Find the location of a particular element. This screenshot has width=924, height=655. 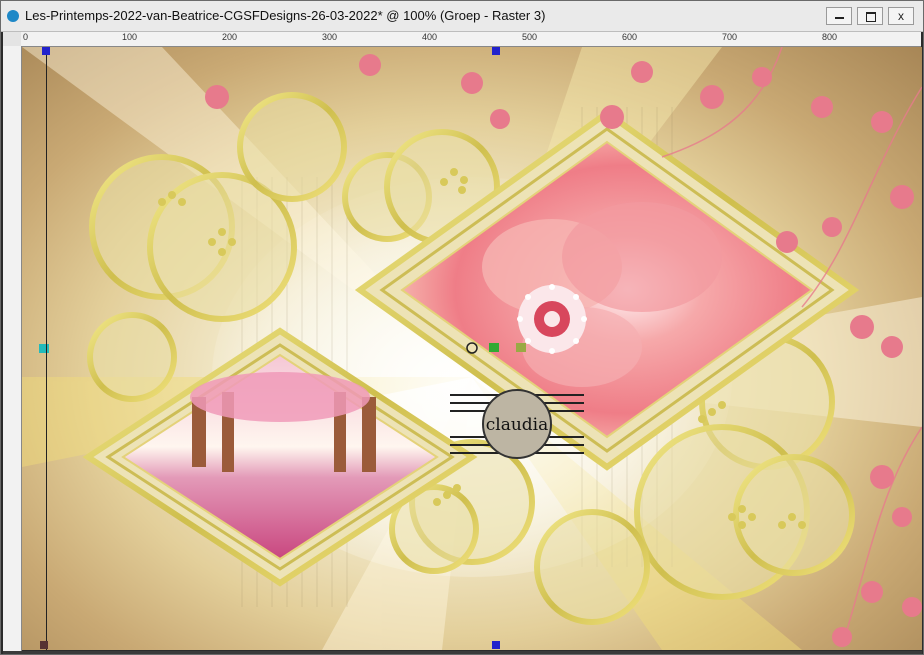

maximize-icon is located at coordinates (871, 17).